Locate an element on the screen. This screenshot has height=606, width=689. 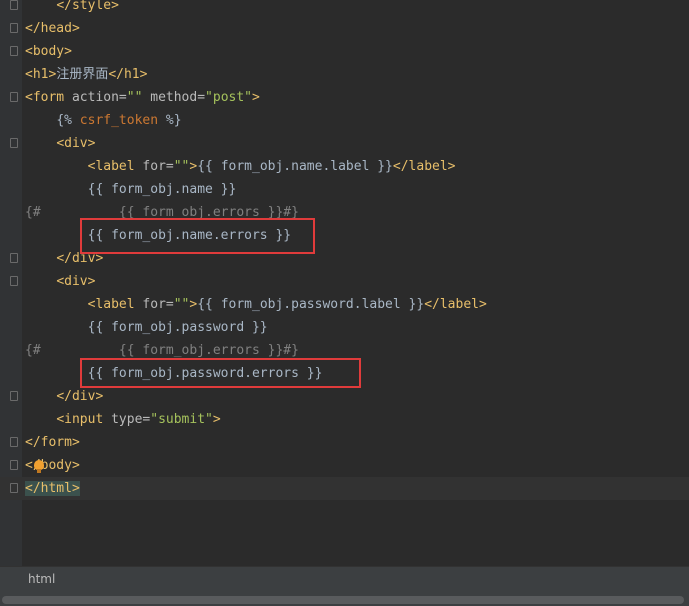
code-token: </style> is located at coordinates (87, 6).